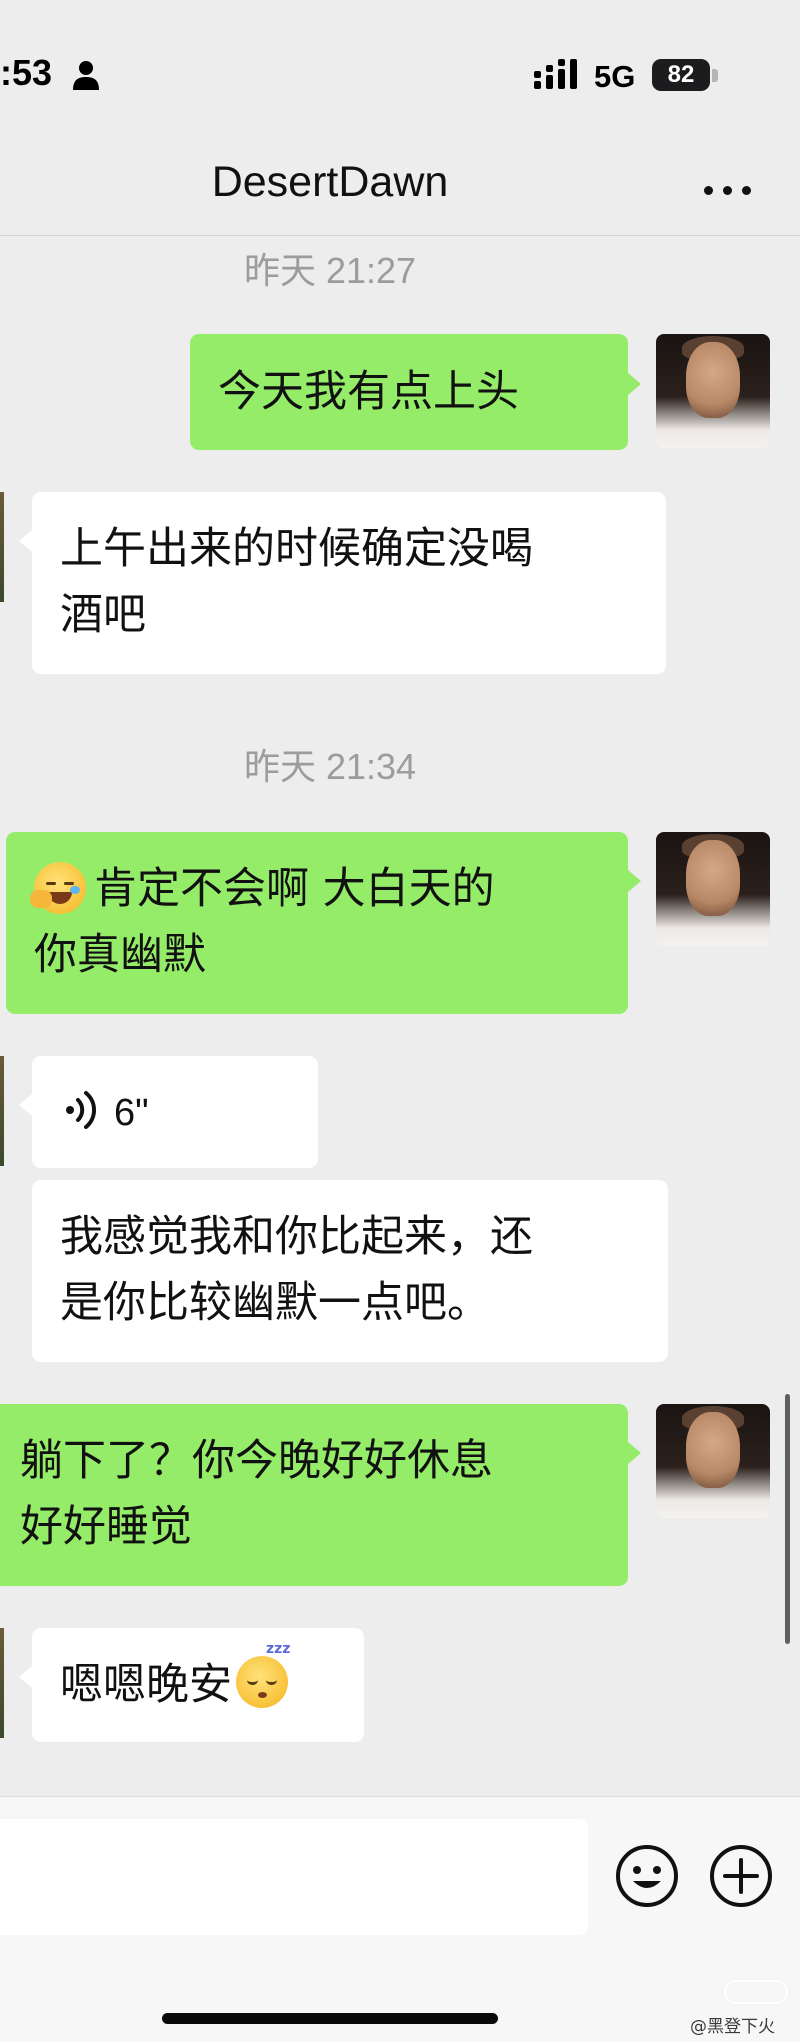 The height and width of the screenshot is (2042, 800). What do you see at coordinates (732, 2027) in the screenshot?
I see `watermark-text: @黑登下火` at bounding box center [732, 2027].